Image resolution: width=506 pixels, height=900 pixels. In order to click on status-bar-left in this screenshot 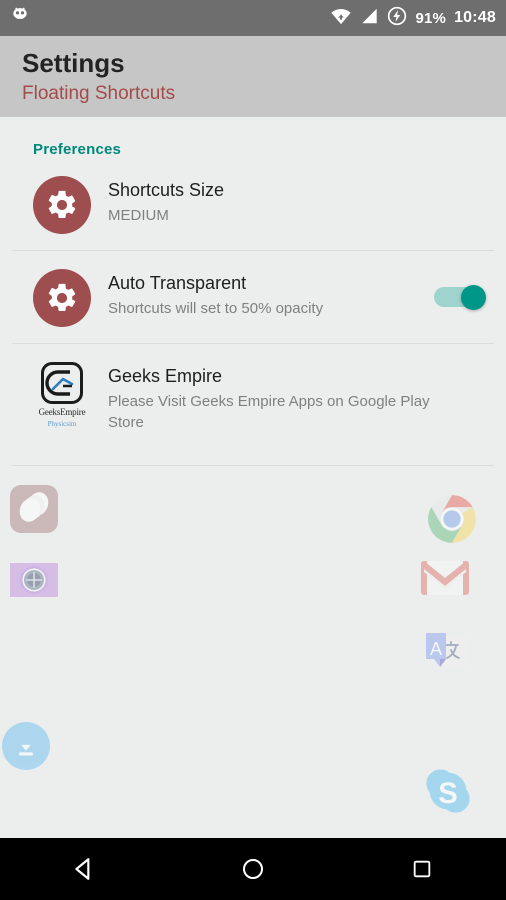, I will do `click(20, 18)`.